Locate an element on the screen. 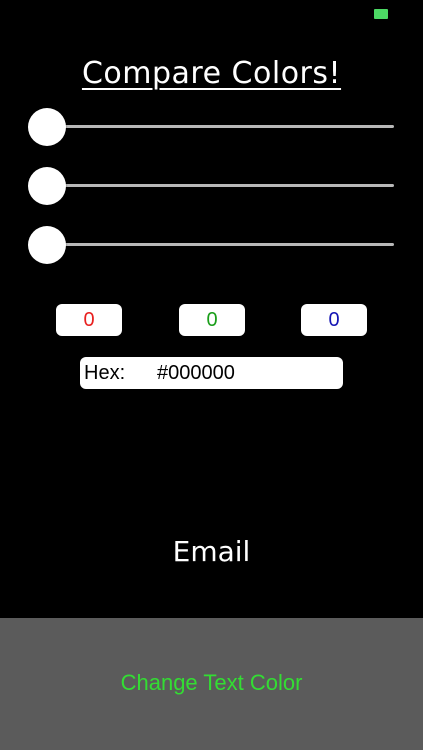 Image resolution: width=423 pixels, height=750 pixels. blue-slider-track is located at coordinates (220, 244).